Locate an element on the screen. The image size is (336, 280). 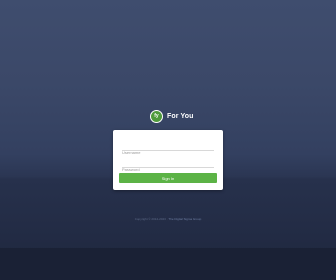
brand-name: For You is located at coordinates (180, 116).